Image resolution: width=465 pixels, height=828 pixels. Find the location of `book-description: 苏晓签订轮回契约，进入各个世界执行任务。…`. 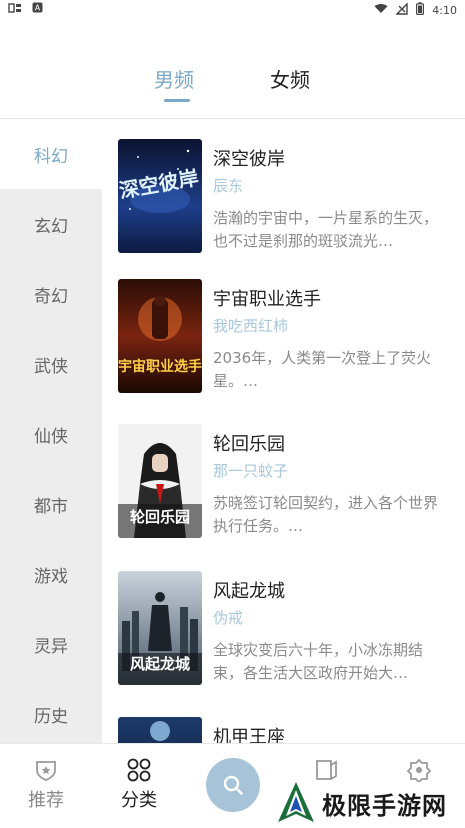

book-description: 苏晓签订轮回契约，进入各个世界执行任务。… is located at coordinates (326, 514).